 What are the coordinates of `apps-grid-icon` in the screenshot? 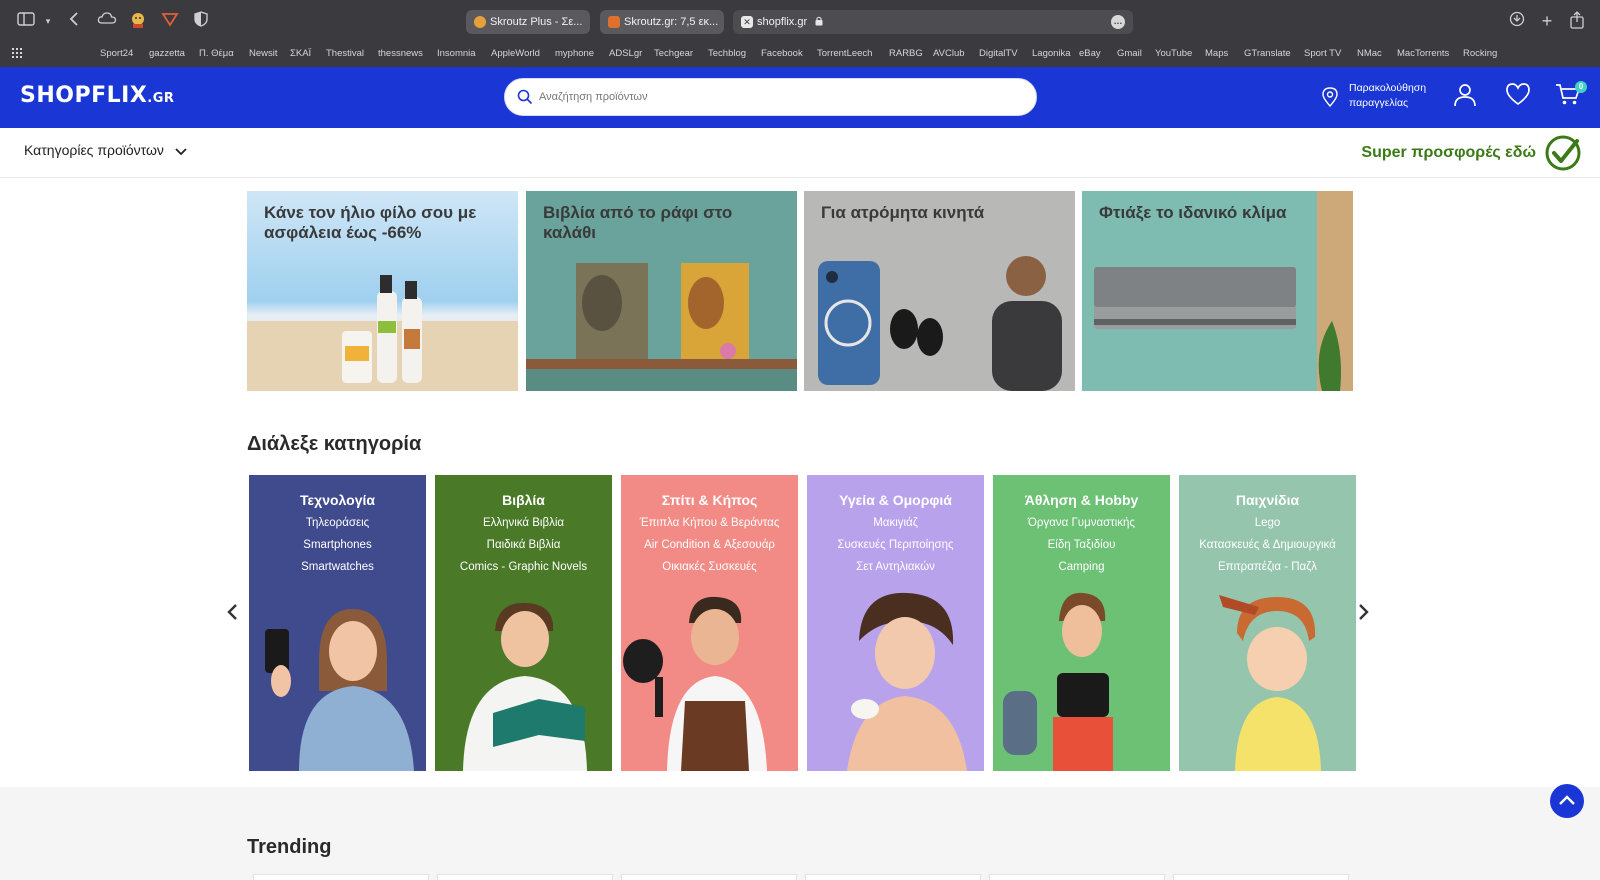 It's located at (18, 54).